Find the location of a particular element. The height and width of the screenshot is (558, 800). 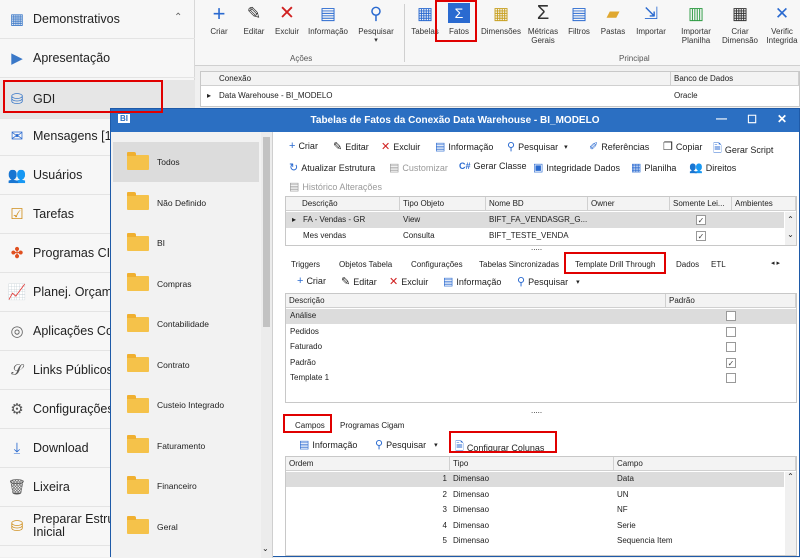

folder-item: Todos is located at coordinates (186, 162).